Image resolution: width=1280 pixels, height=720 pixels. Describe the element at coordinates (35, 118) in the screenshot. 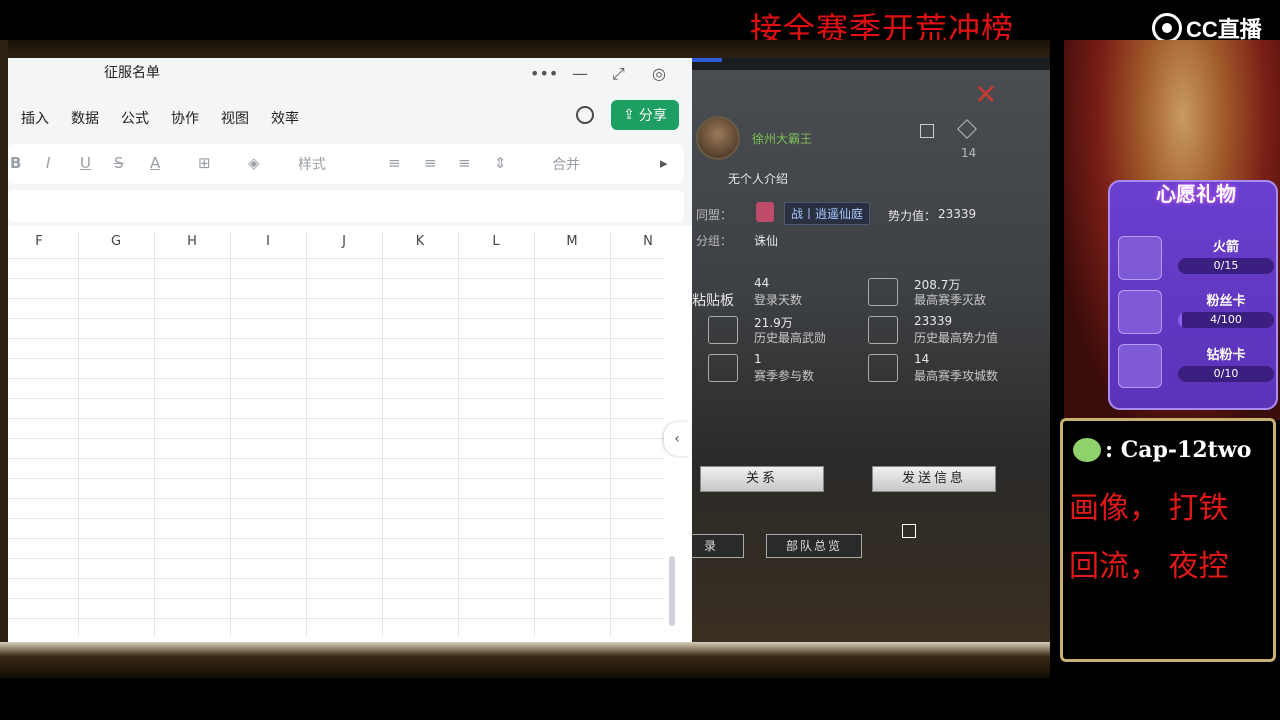

I see `menu-insert: 插入` at that location.